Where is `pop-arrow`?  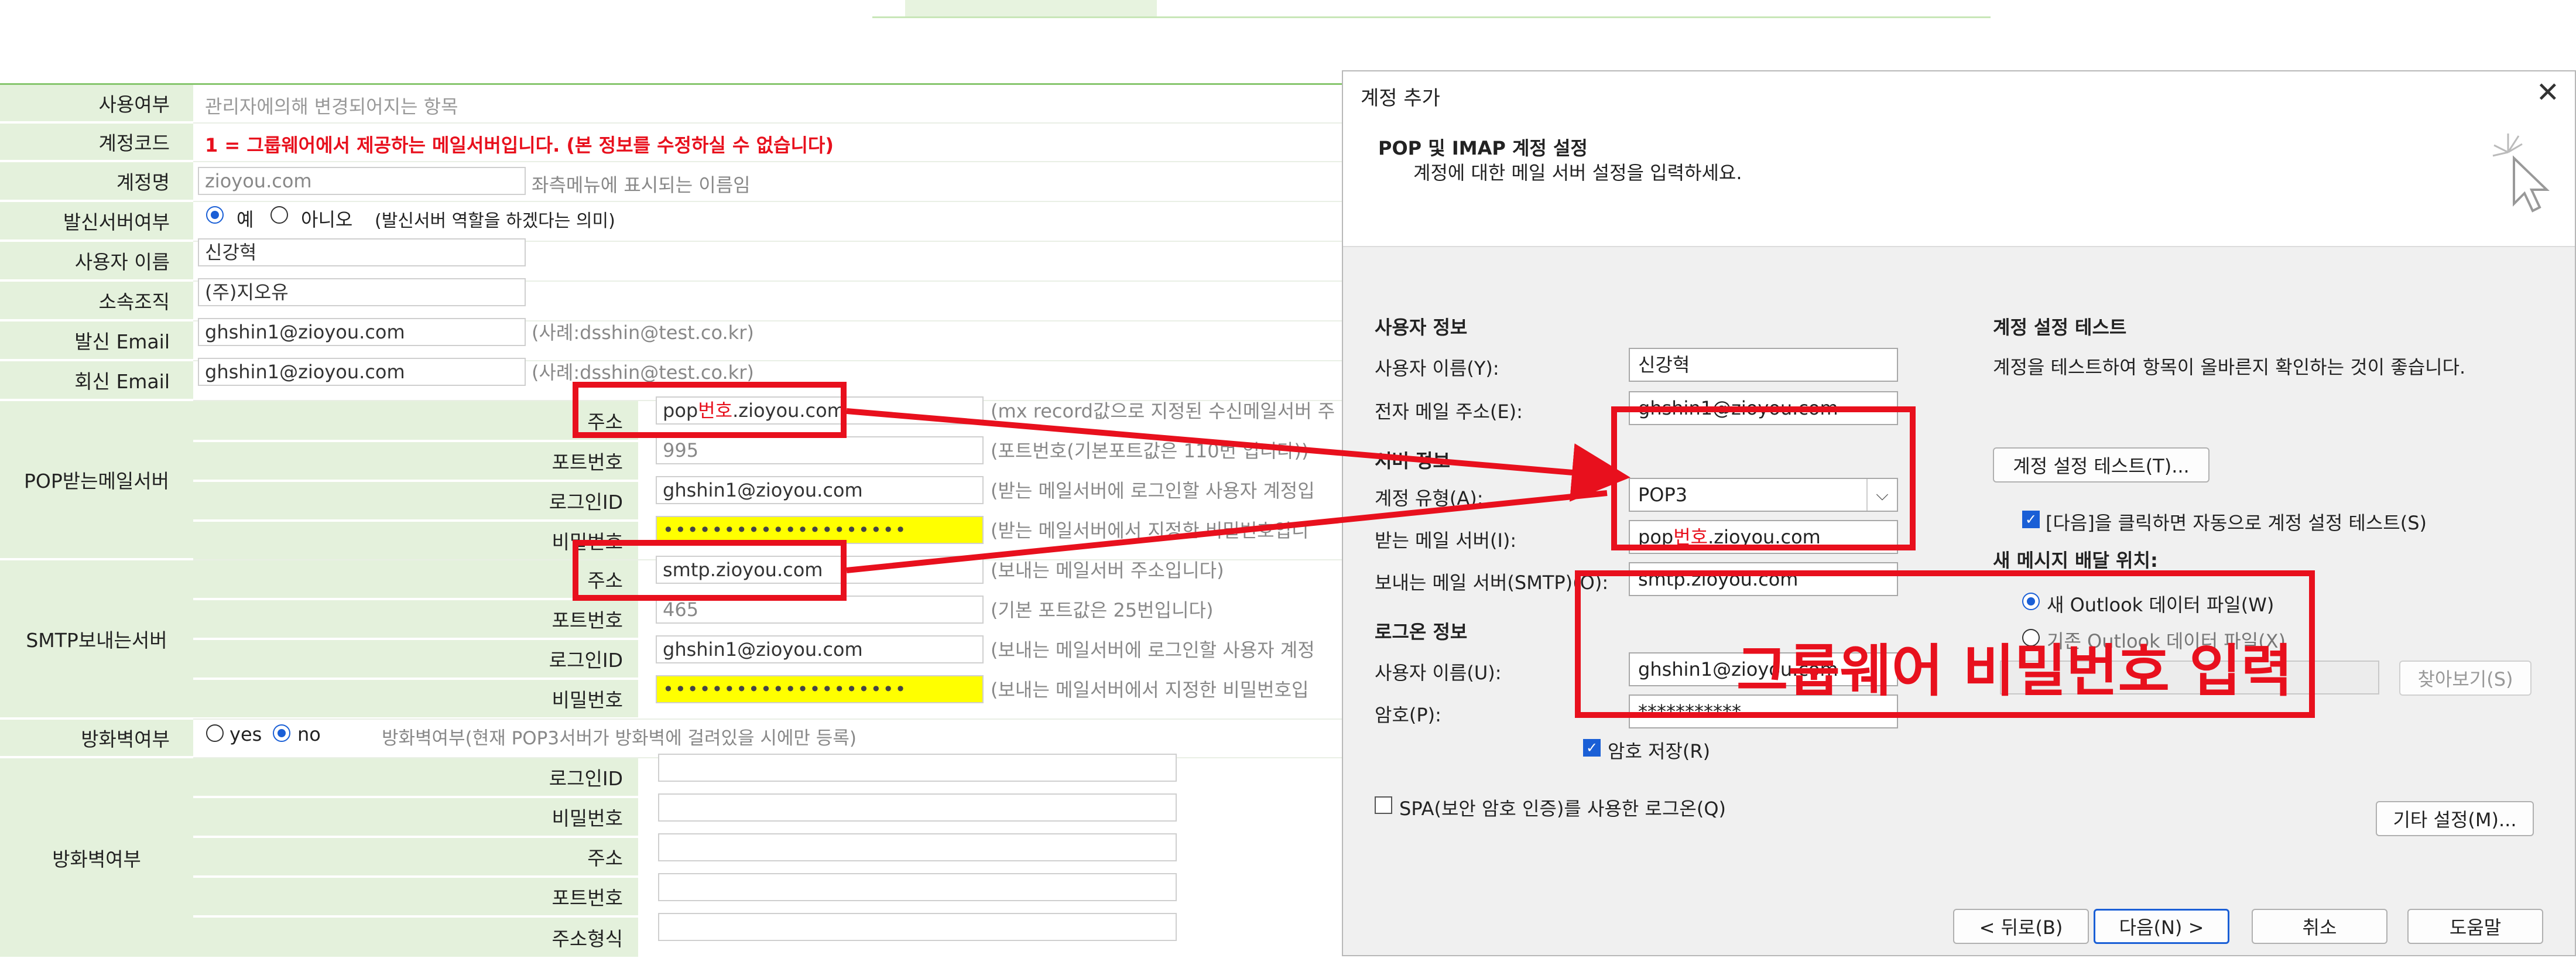
pop-arrow is located at coordinates (1238, 455).